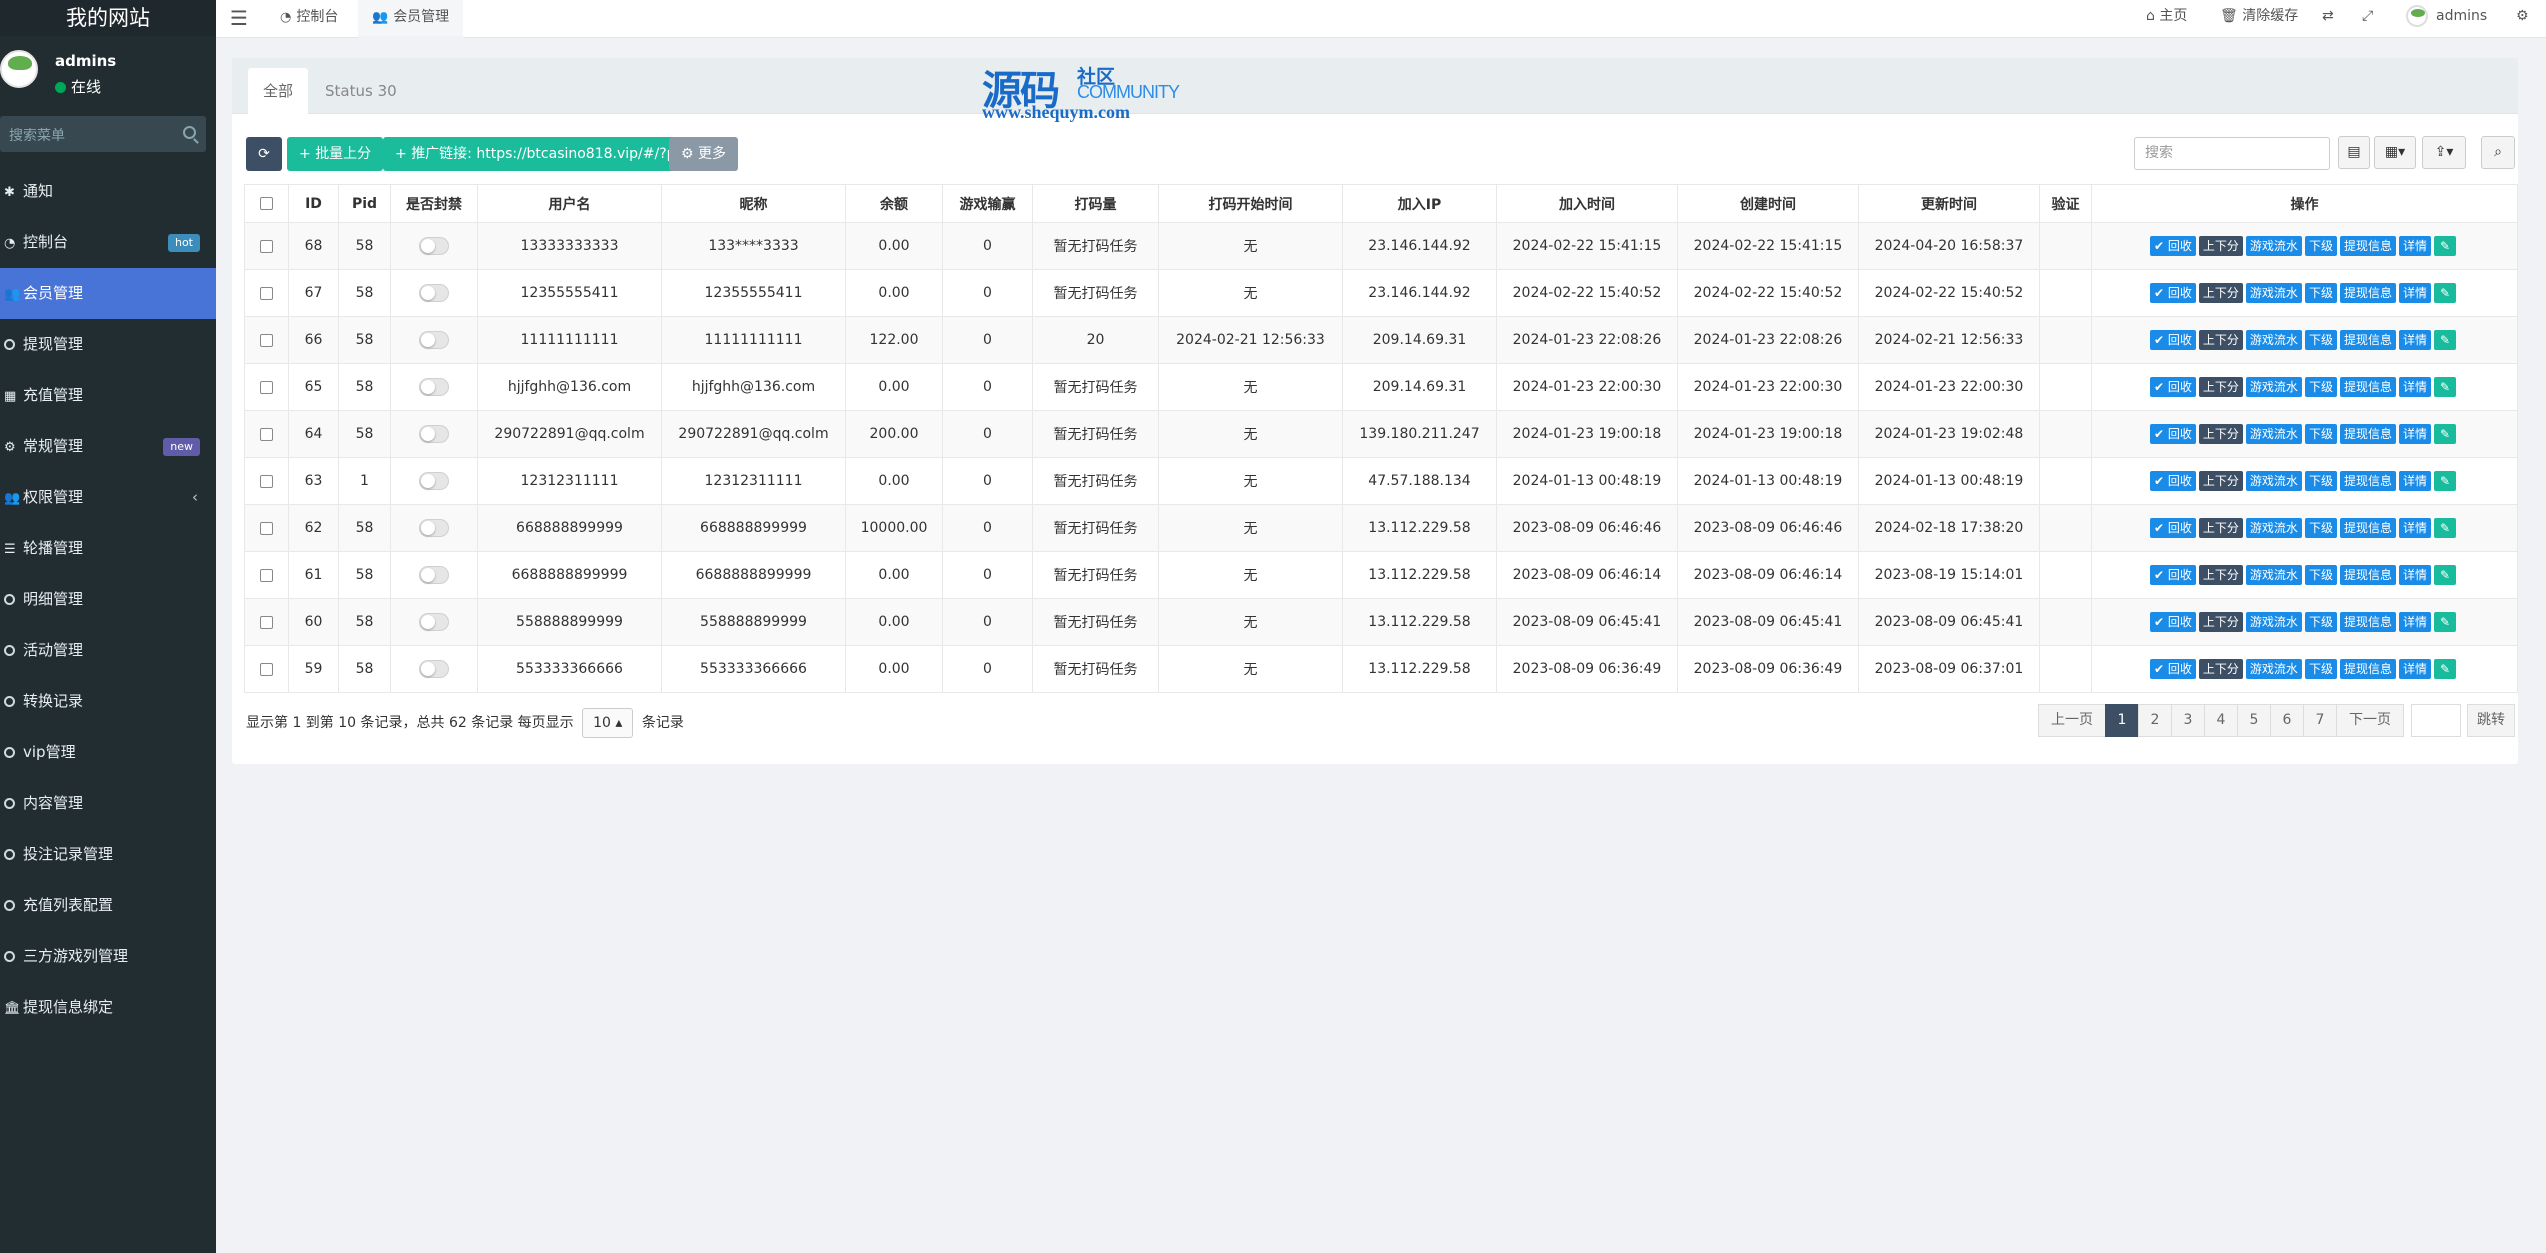  What do you see at coordinates (108, 548) in the screenshot?
I see `sidebar-item-7: ☰ 轮播管理` at bounding box center [108, 548].